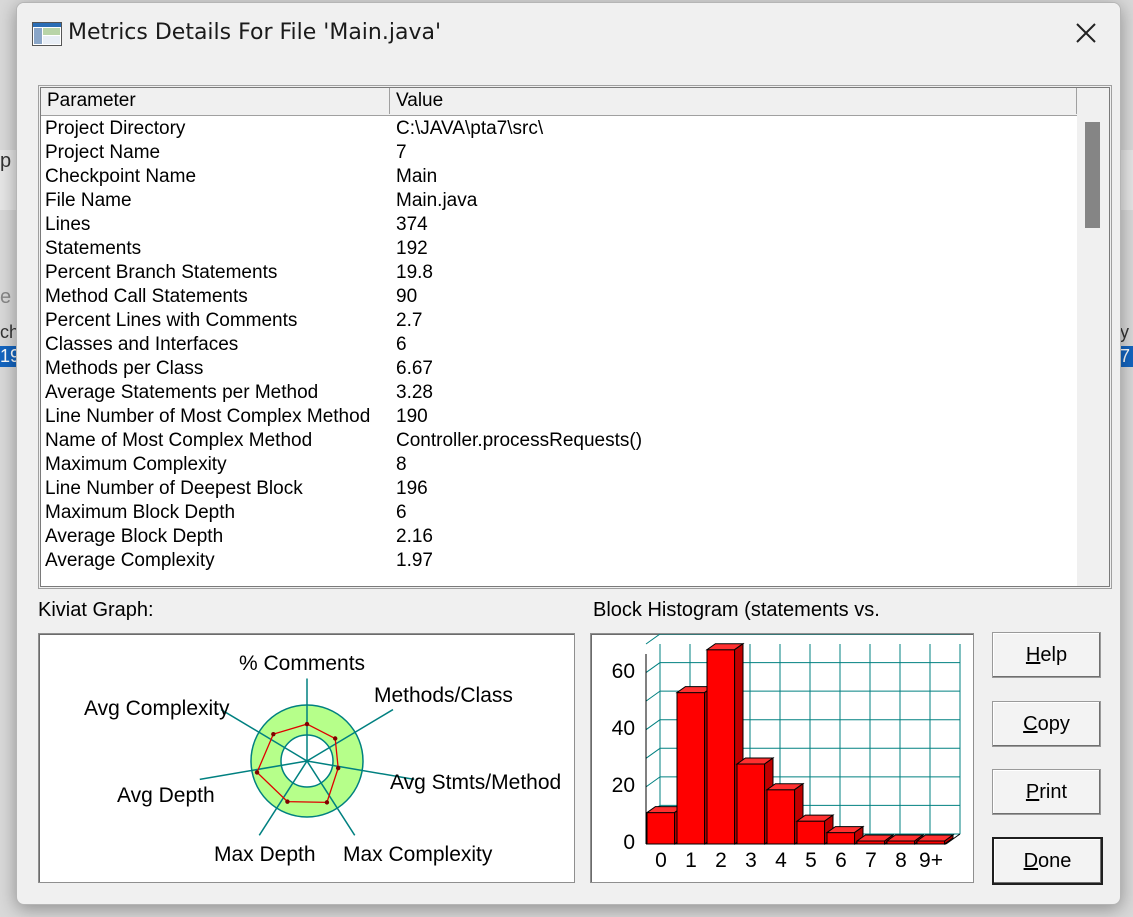 This screenshot has height=917, width=1133. Describe the element at coordinates (10, 356) in the screenshot. I see `background-fragment: 19` at that location.